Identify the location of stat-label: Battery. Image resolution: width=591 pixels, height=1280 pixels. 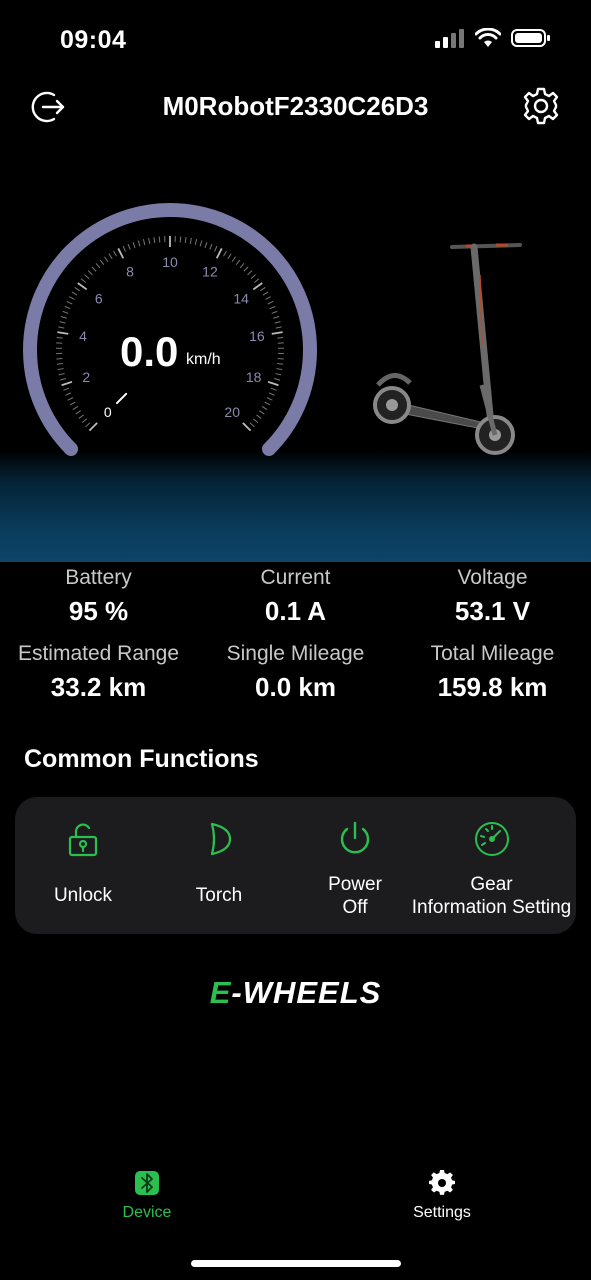
(98, 577).